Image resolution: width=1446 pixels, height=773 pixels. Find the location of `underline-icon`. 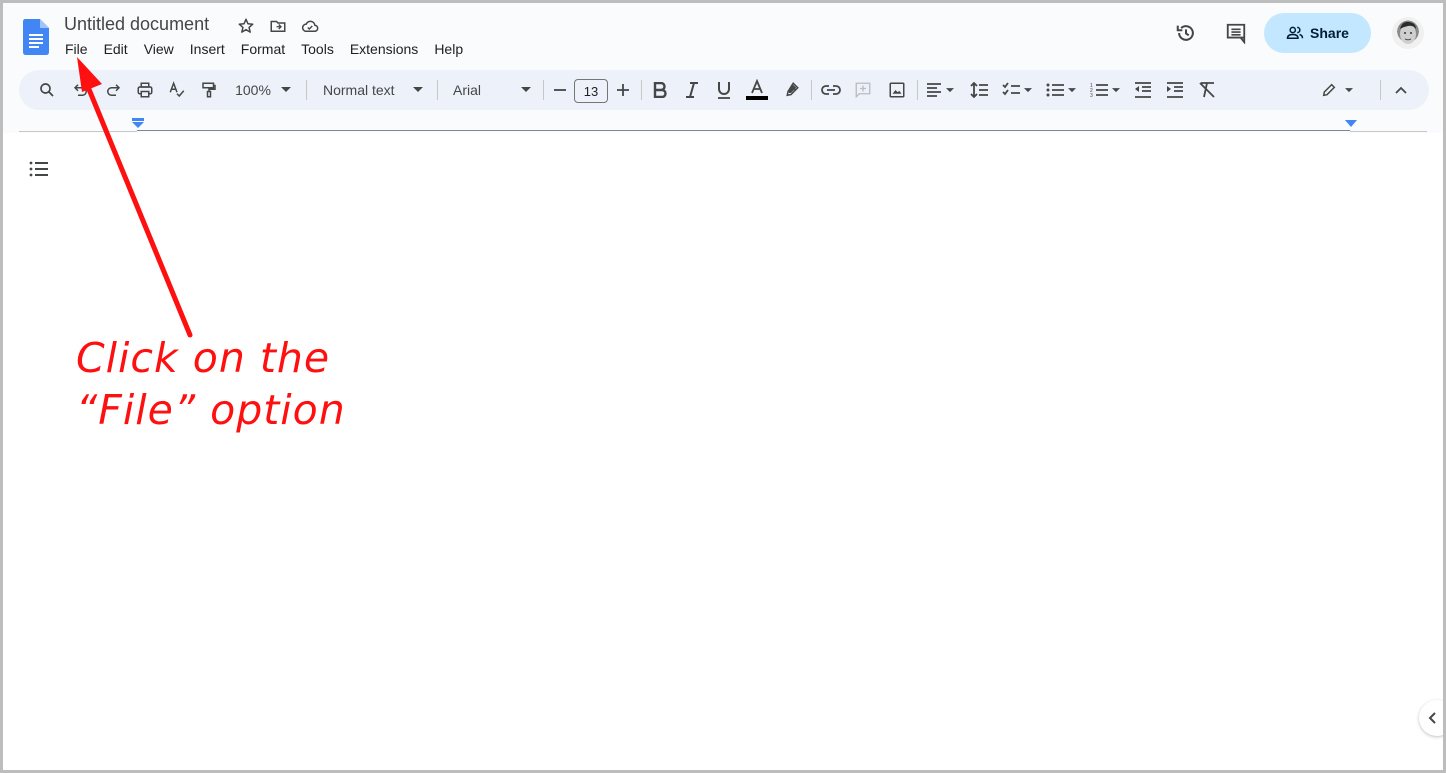

underline-icon is located at coordinates (724, 90).